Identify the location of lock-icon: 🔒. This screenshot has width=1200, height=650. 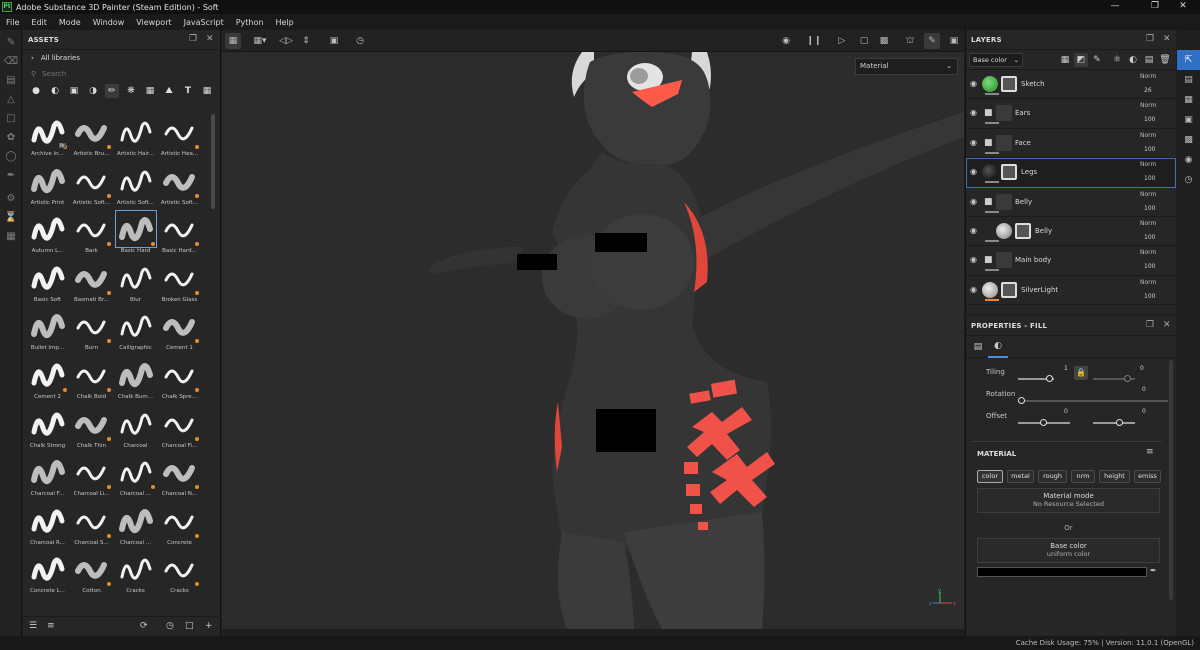
(1081, 373).